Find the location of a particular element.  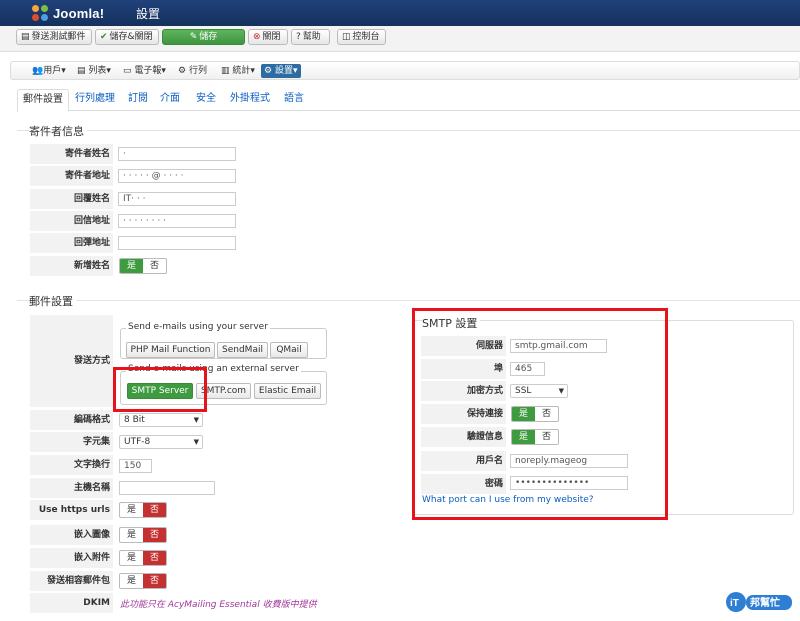

reply-name-label: 回覆姓名 is located at coordinates (71, 199).